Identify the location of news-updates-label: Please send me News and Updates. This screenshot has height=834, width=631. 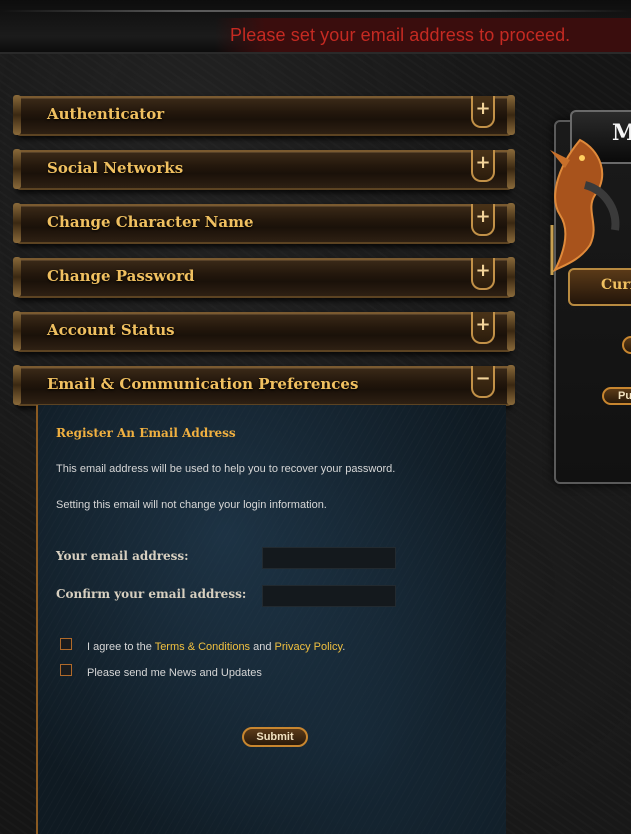
(174, 673).